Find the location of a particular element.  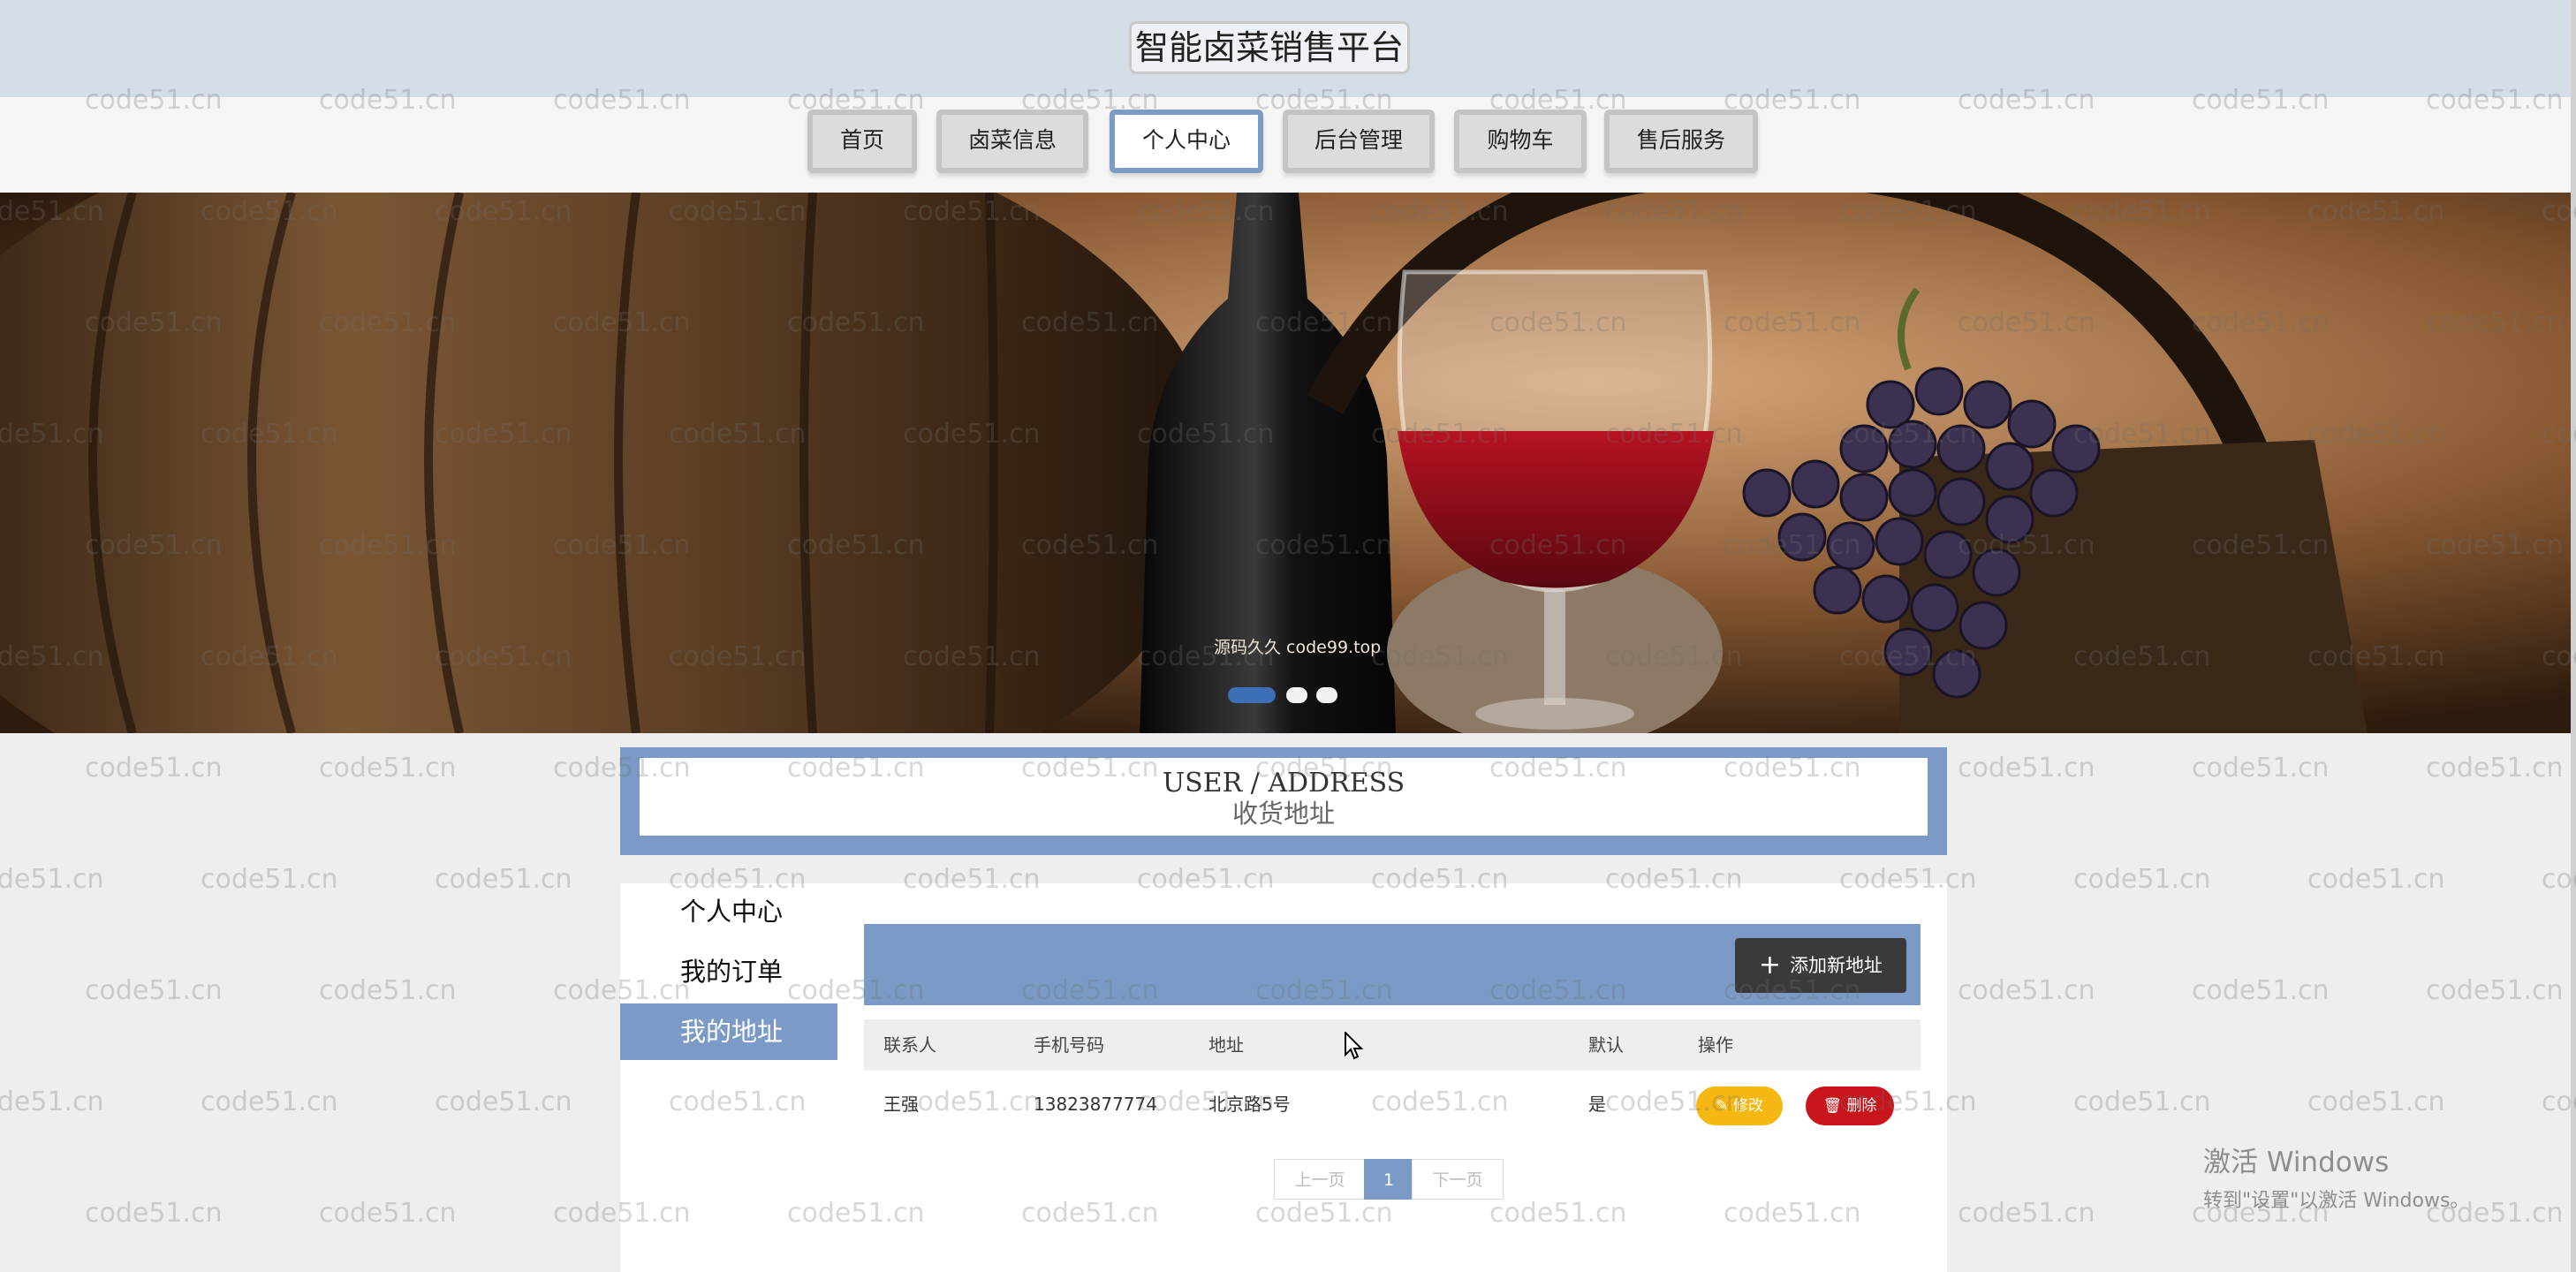

section-title-cn: 收货地址 is located at coordinates (1283, 814).